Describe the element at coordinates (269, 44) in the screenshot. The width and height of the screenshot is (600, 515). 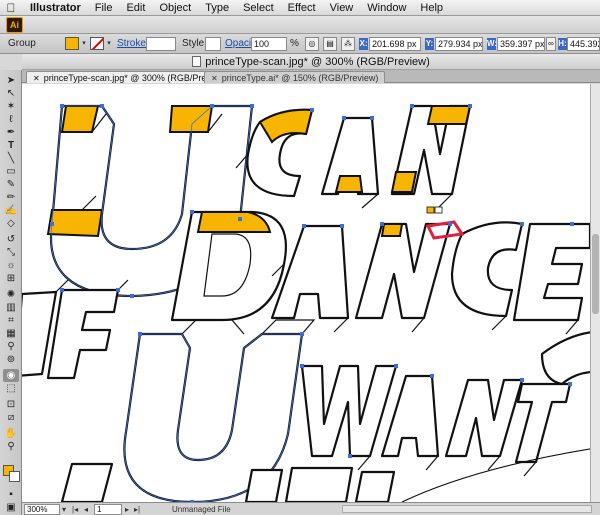
I see `opacity-field: 100` at that location.